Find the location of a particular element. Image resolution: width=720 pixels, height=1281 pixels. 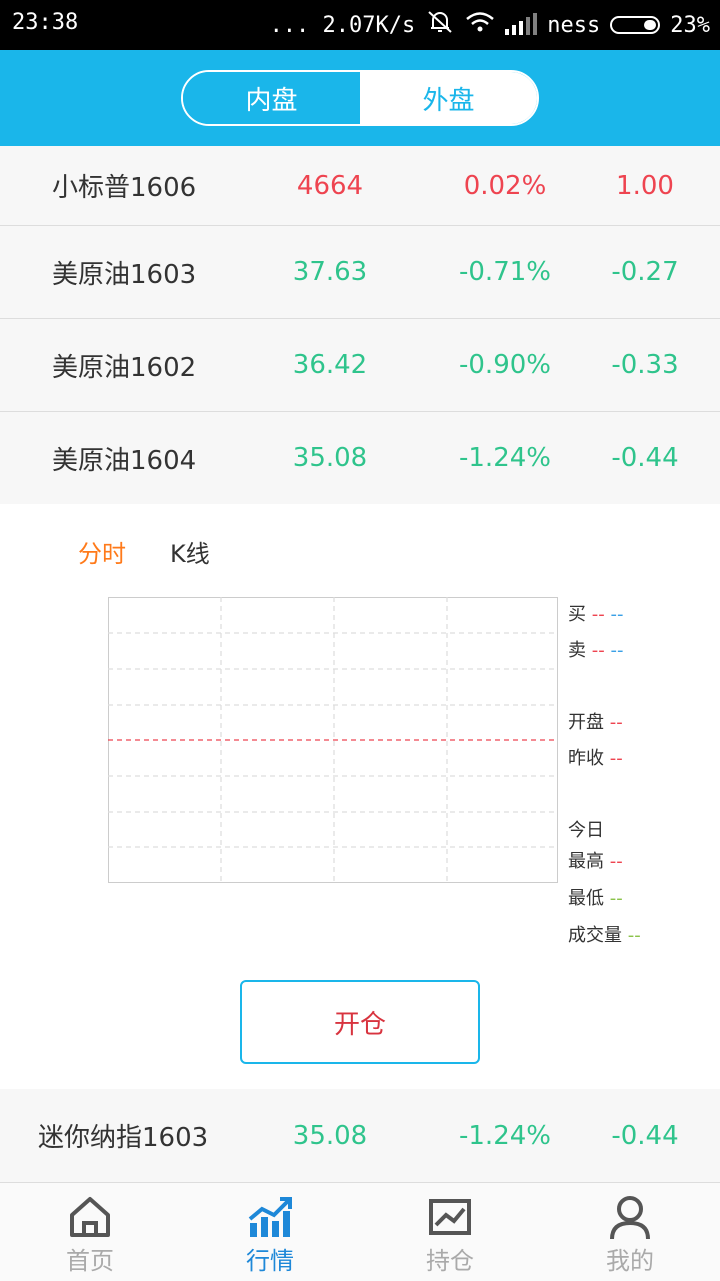

quote-row: 迷你纳指1603 35.08 -1.24% -0.44 is located at coordinates (360, 1135).